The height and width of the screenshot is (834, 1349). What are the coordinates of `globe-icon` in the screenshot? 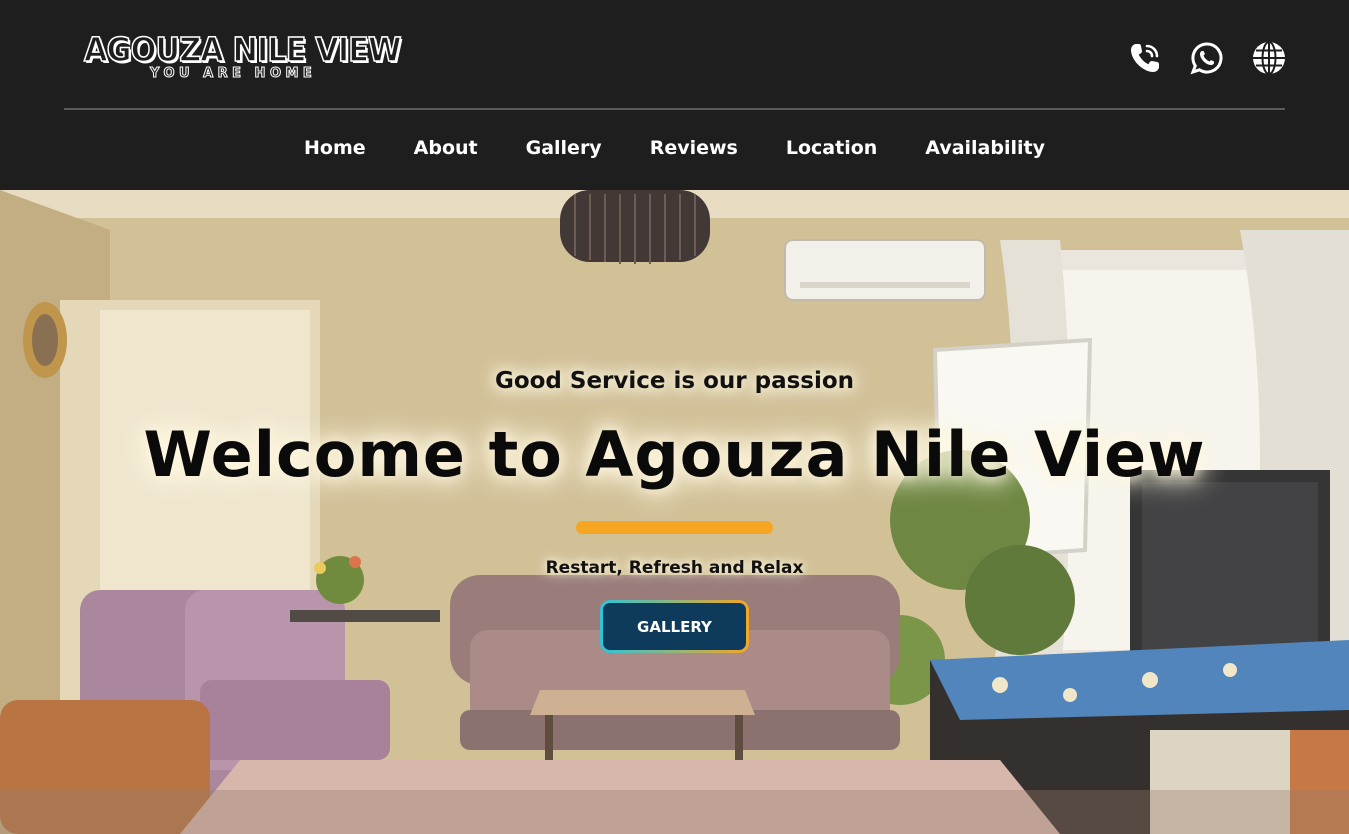 It's located at (1269, 58).